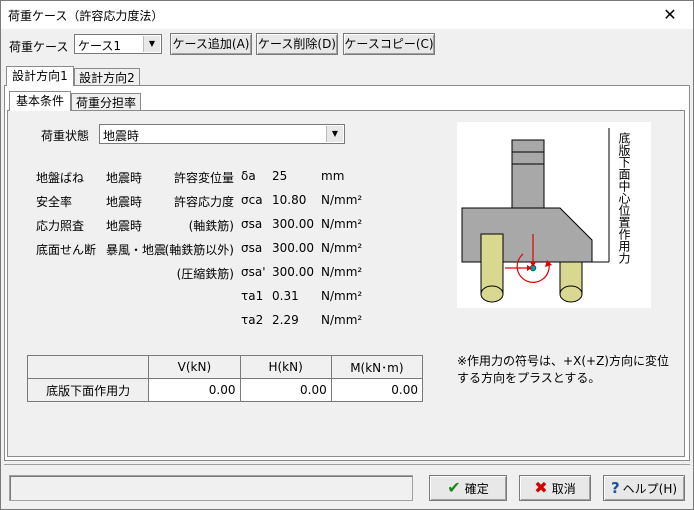 The image size is (694, 510). What do you see at coordinates (60, 226) in the screenshot?
I see `param-category: 応力照査` at bounding box center [60, 226].